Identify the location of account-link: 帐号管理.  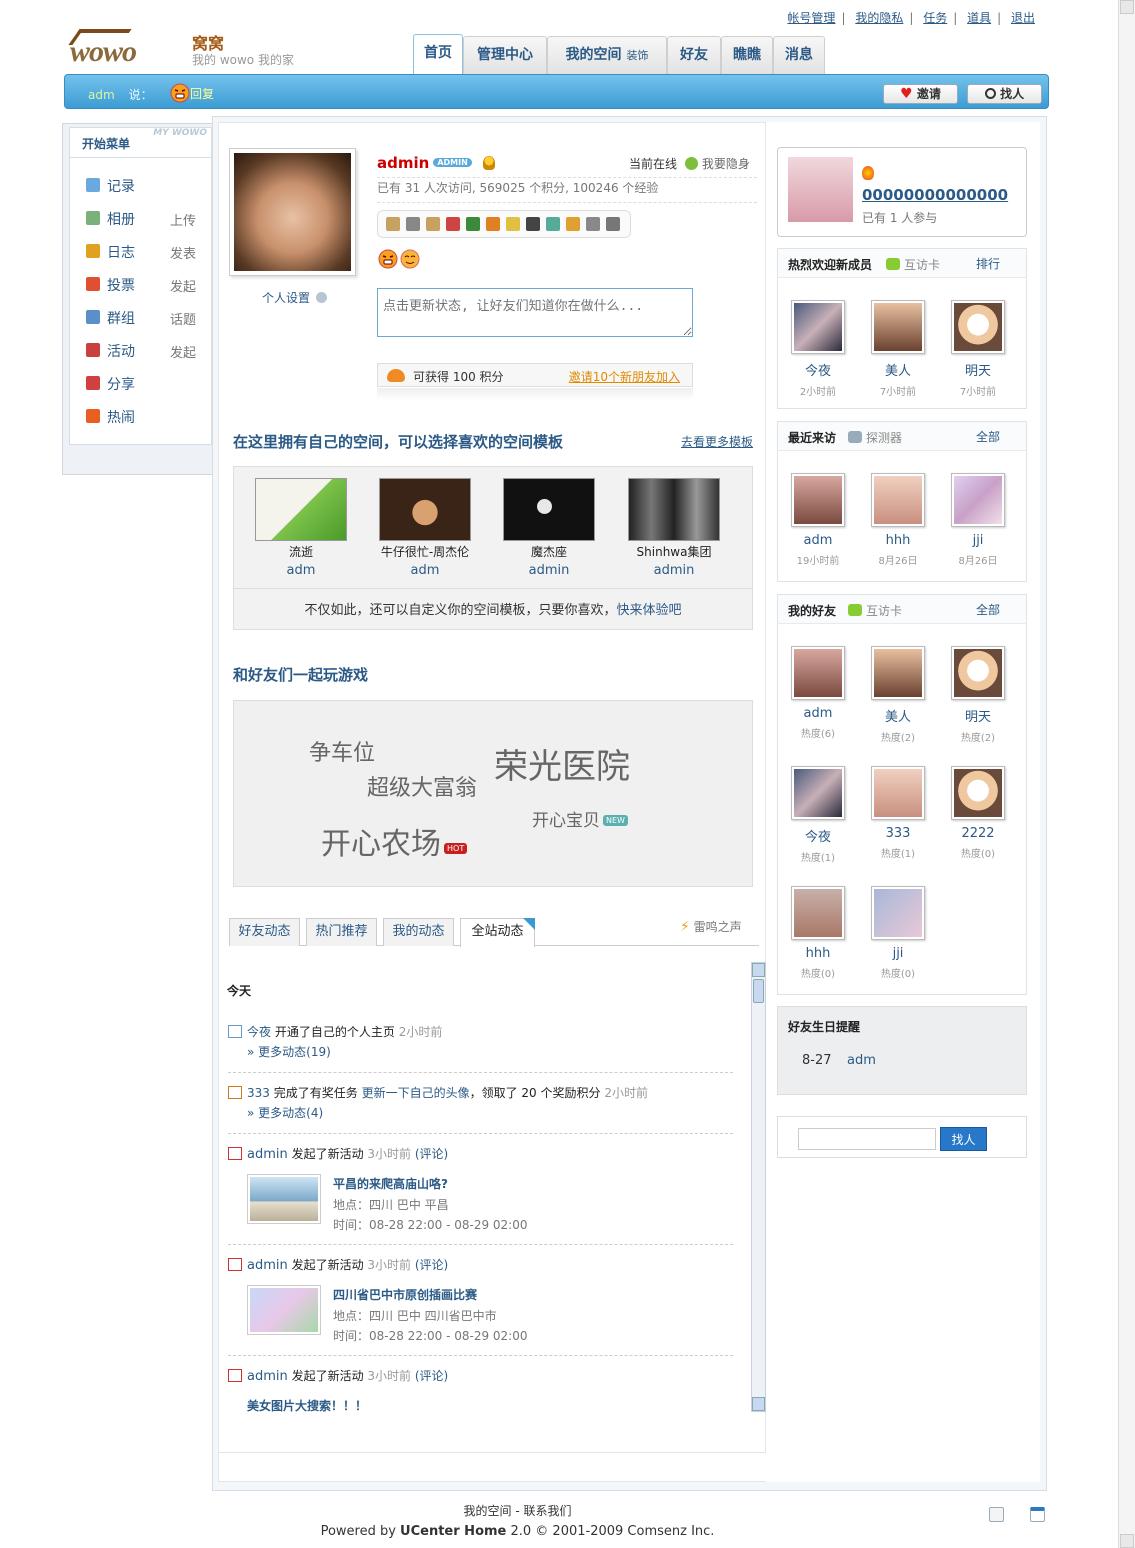
(811, 18).